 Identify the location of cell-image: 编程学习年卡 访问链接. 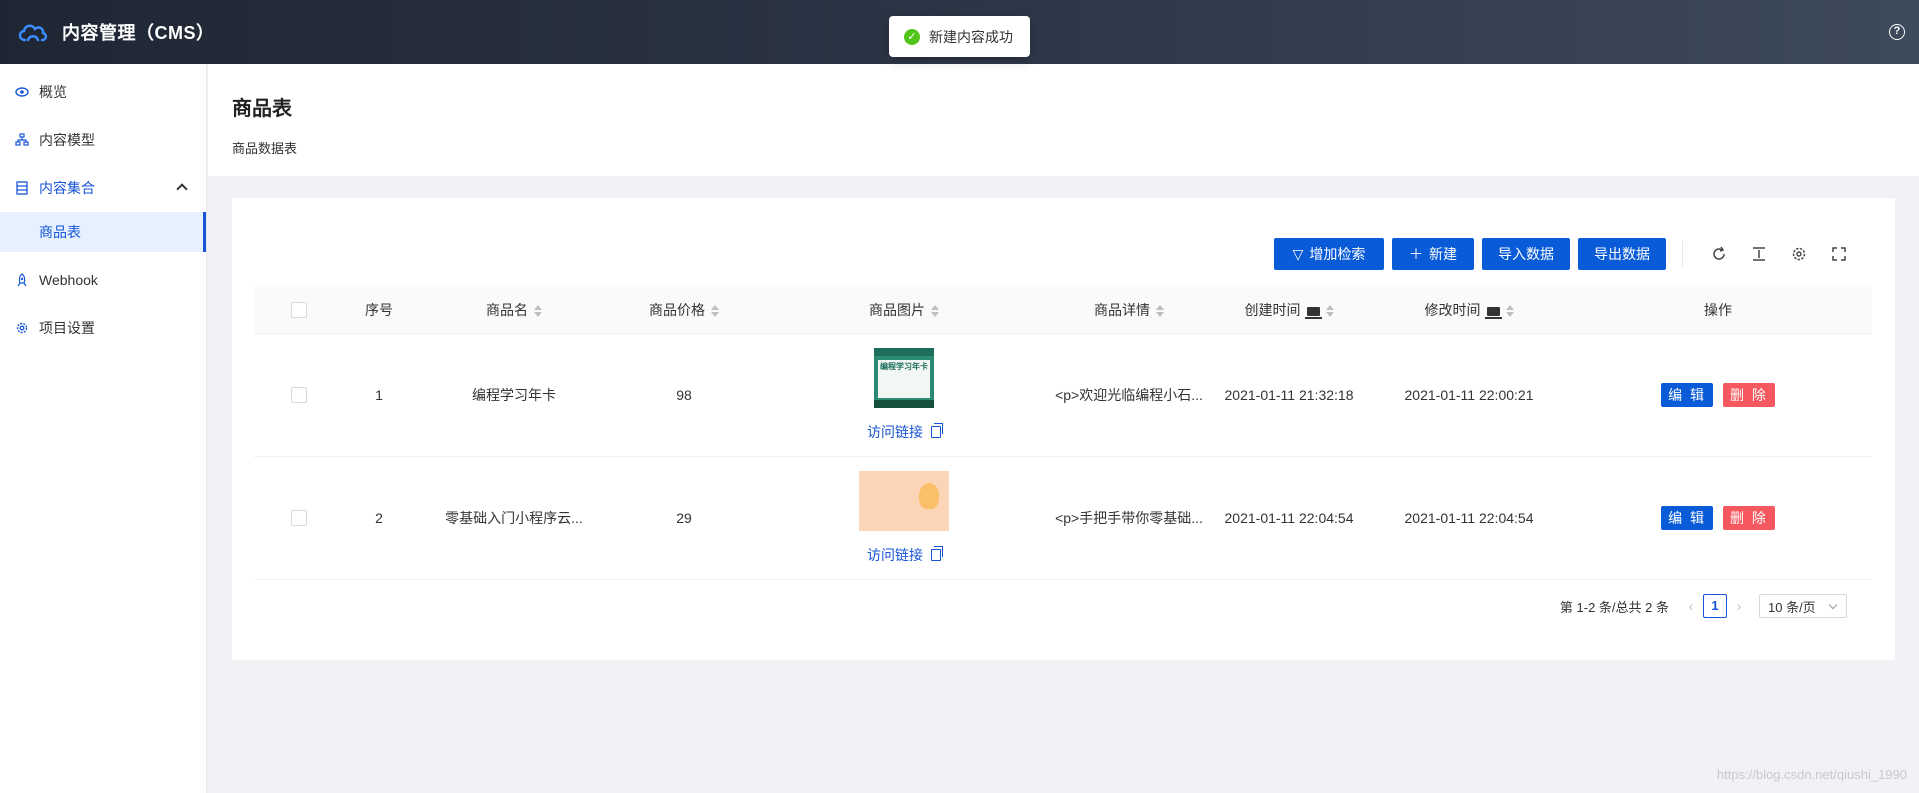
(904, 395).